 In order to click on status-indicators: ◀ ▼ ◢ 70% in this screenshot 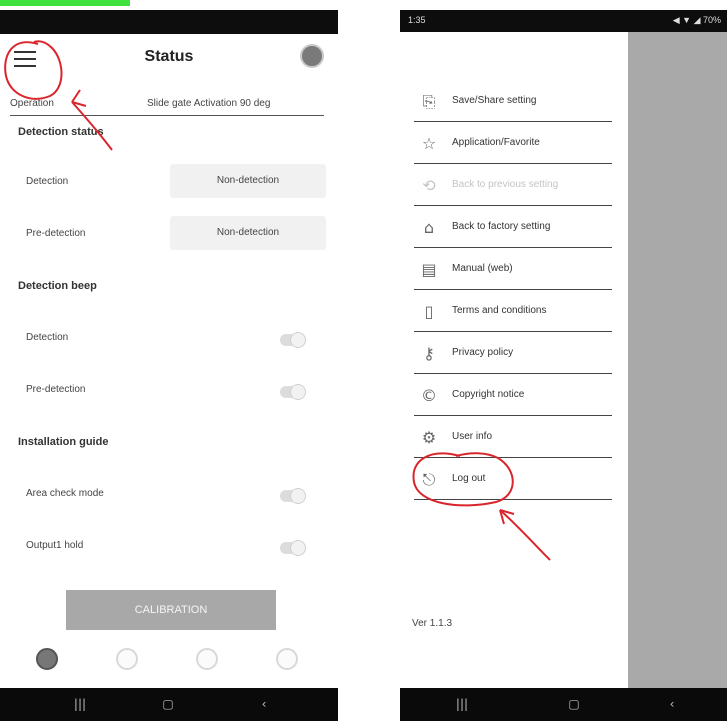, I will do `click(696, 20)`.